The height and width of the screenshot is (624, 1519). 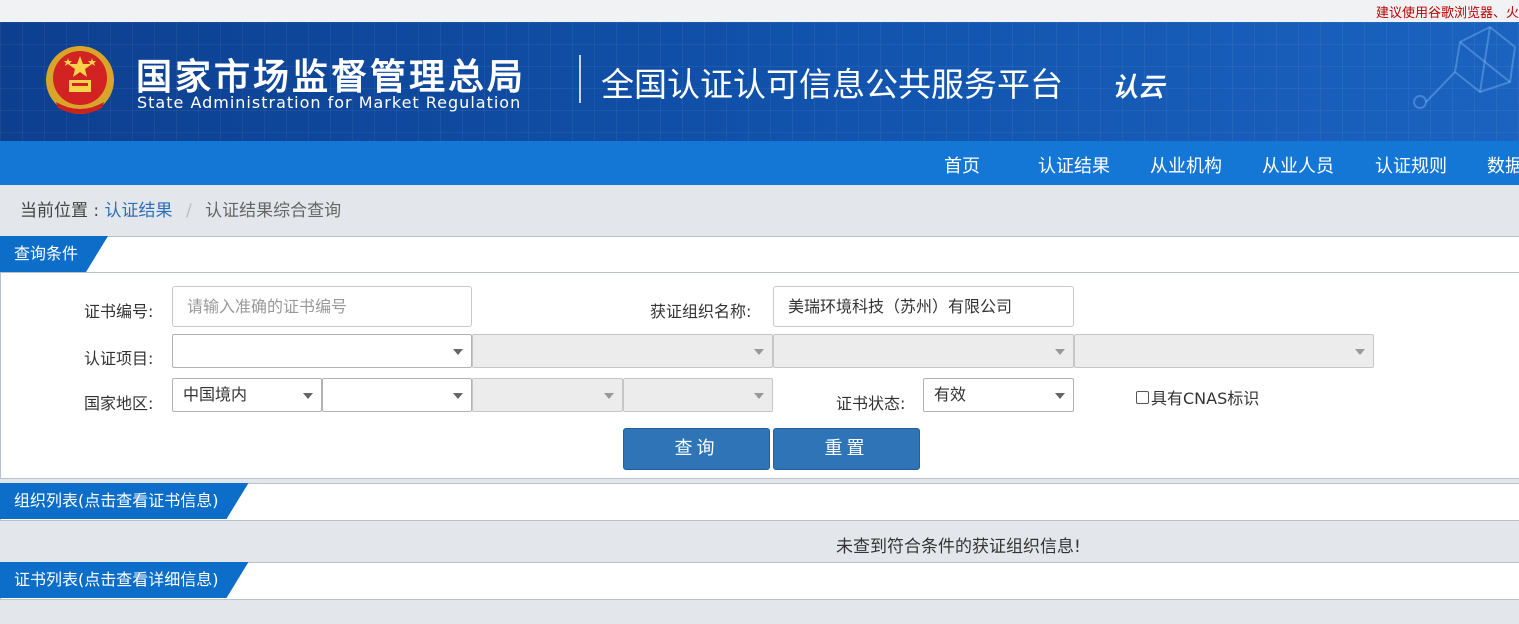 What do you see at coordinates (124, 501) in the screenshot?
I see `org-list-title: 组织列表(点击查看证书信息)` at bounding box center [124, 501].